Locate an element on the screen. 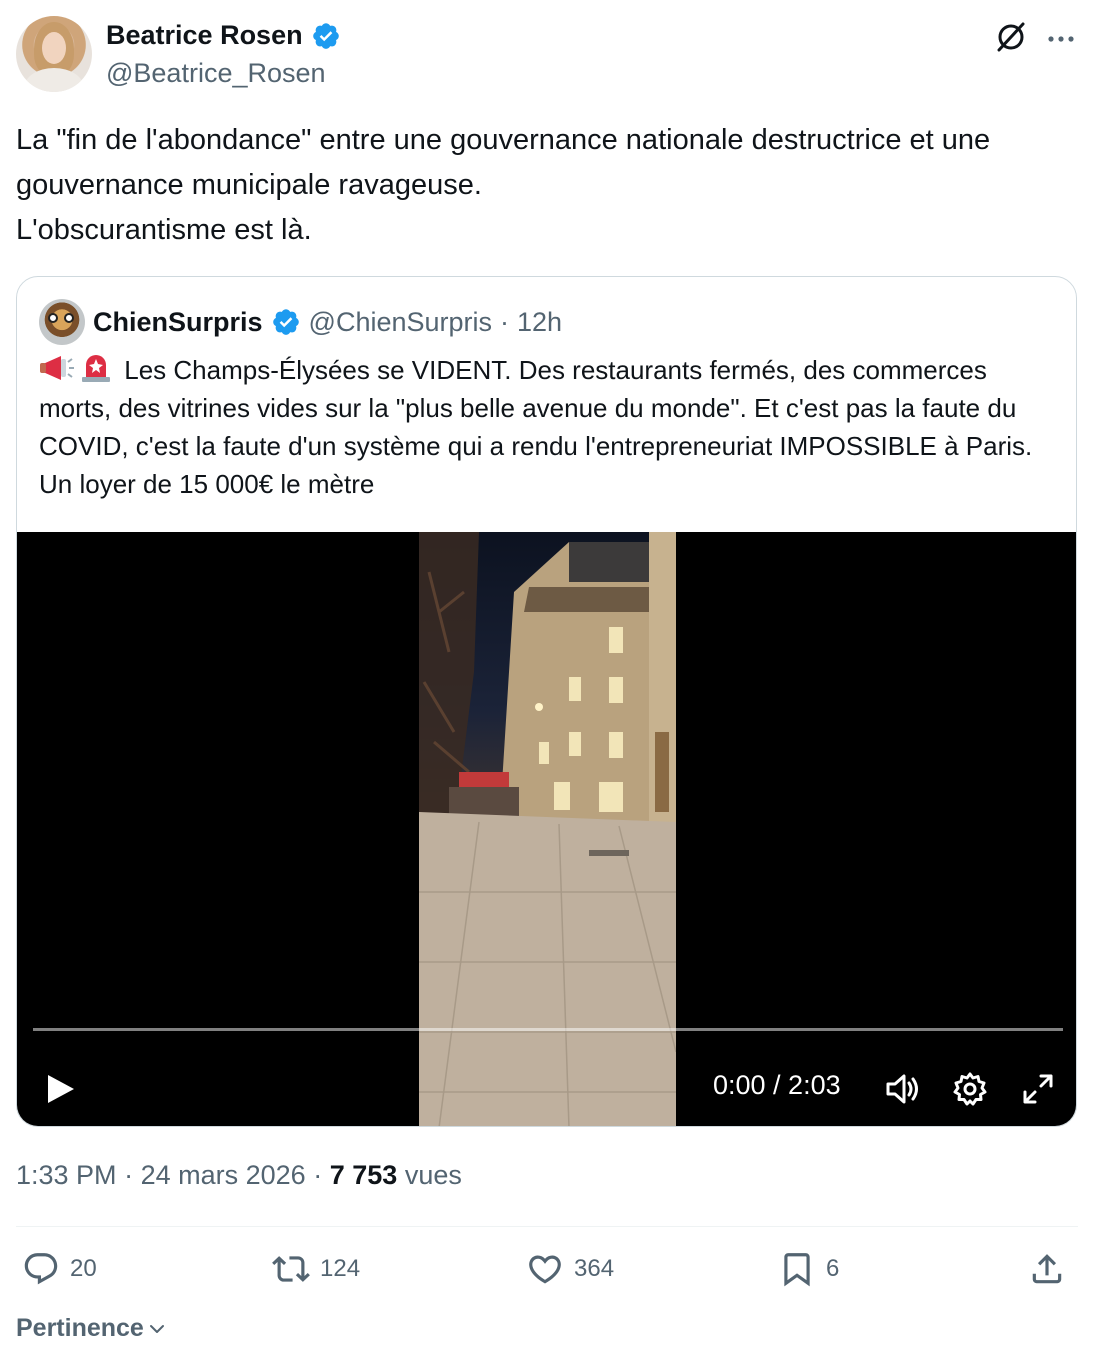 This screenshot has height=1365, width=1098. reply-button: 20 is located at coordinates (59, 1269).